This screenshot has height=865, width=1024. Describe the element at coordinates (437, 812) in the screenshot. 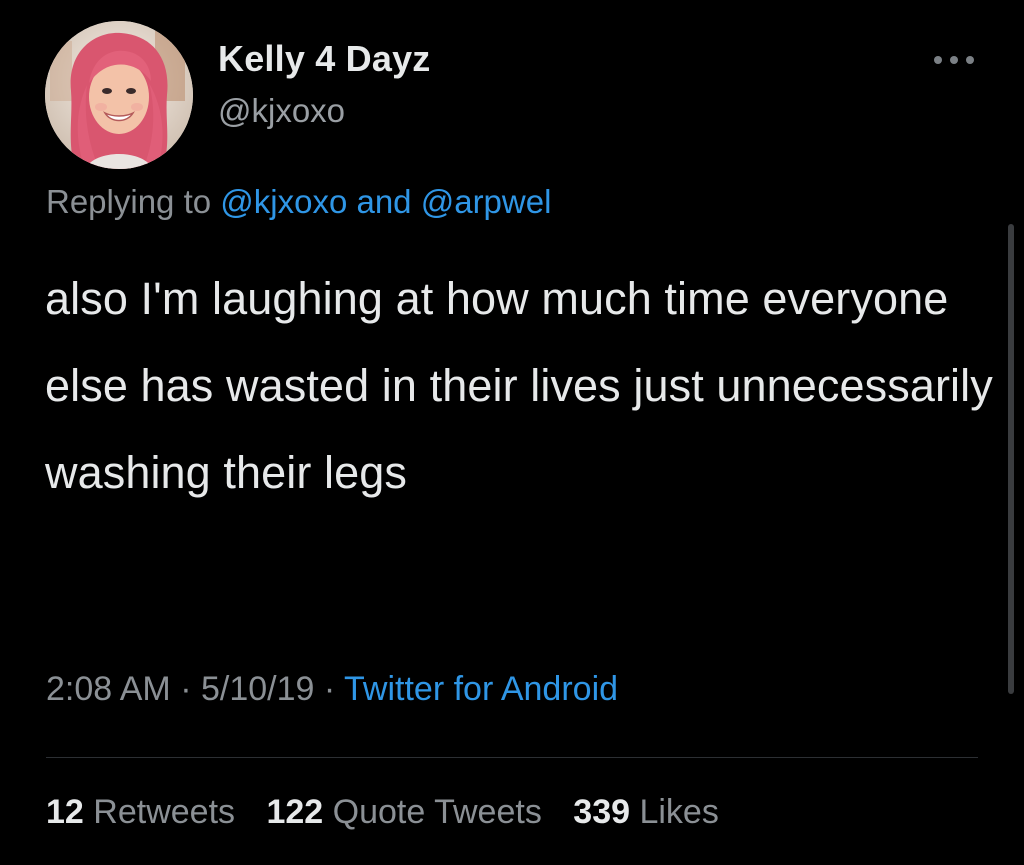

I see `quote-tweets-label: Quote Tweets` at that location.